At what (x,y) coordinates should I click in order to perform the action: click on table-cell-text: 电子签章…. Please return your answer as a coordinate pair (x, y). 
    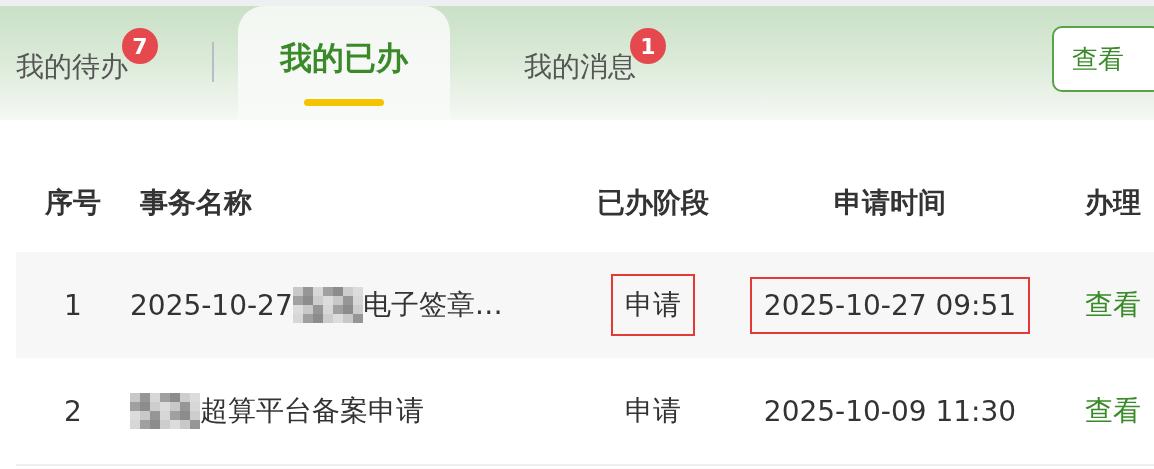
    Looking at the image, I should click on (432, 305).